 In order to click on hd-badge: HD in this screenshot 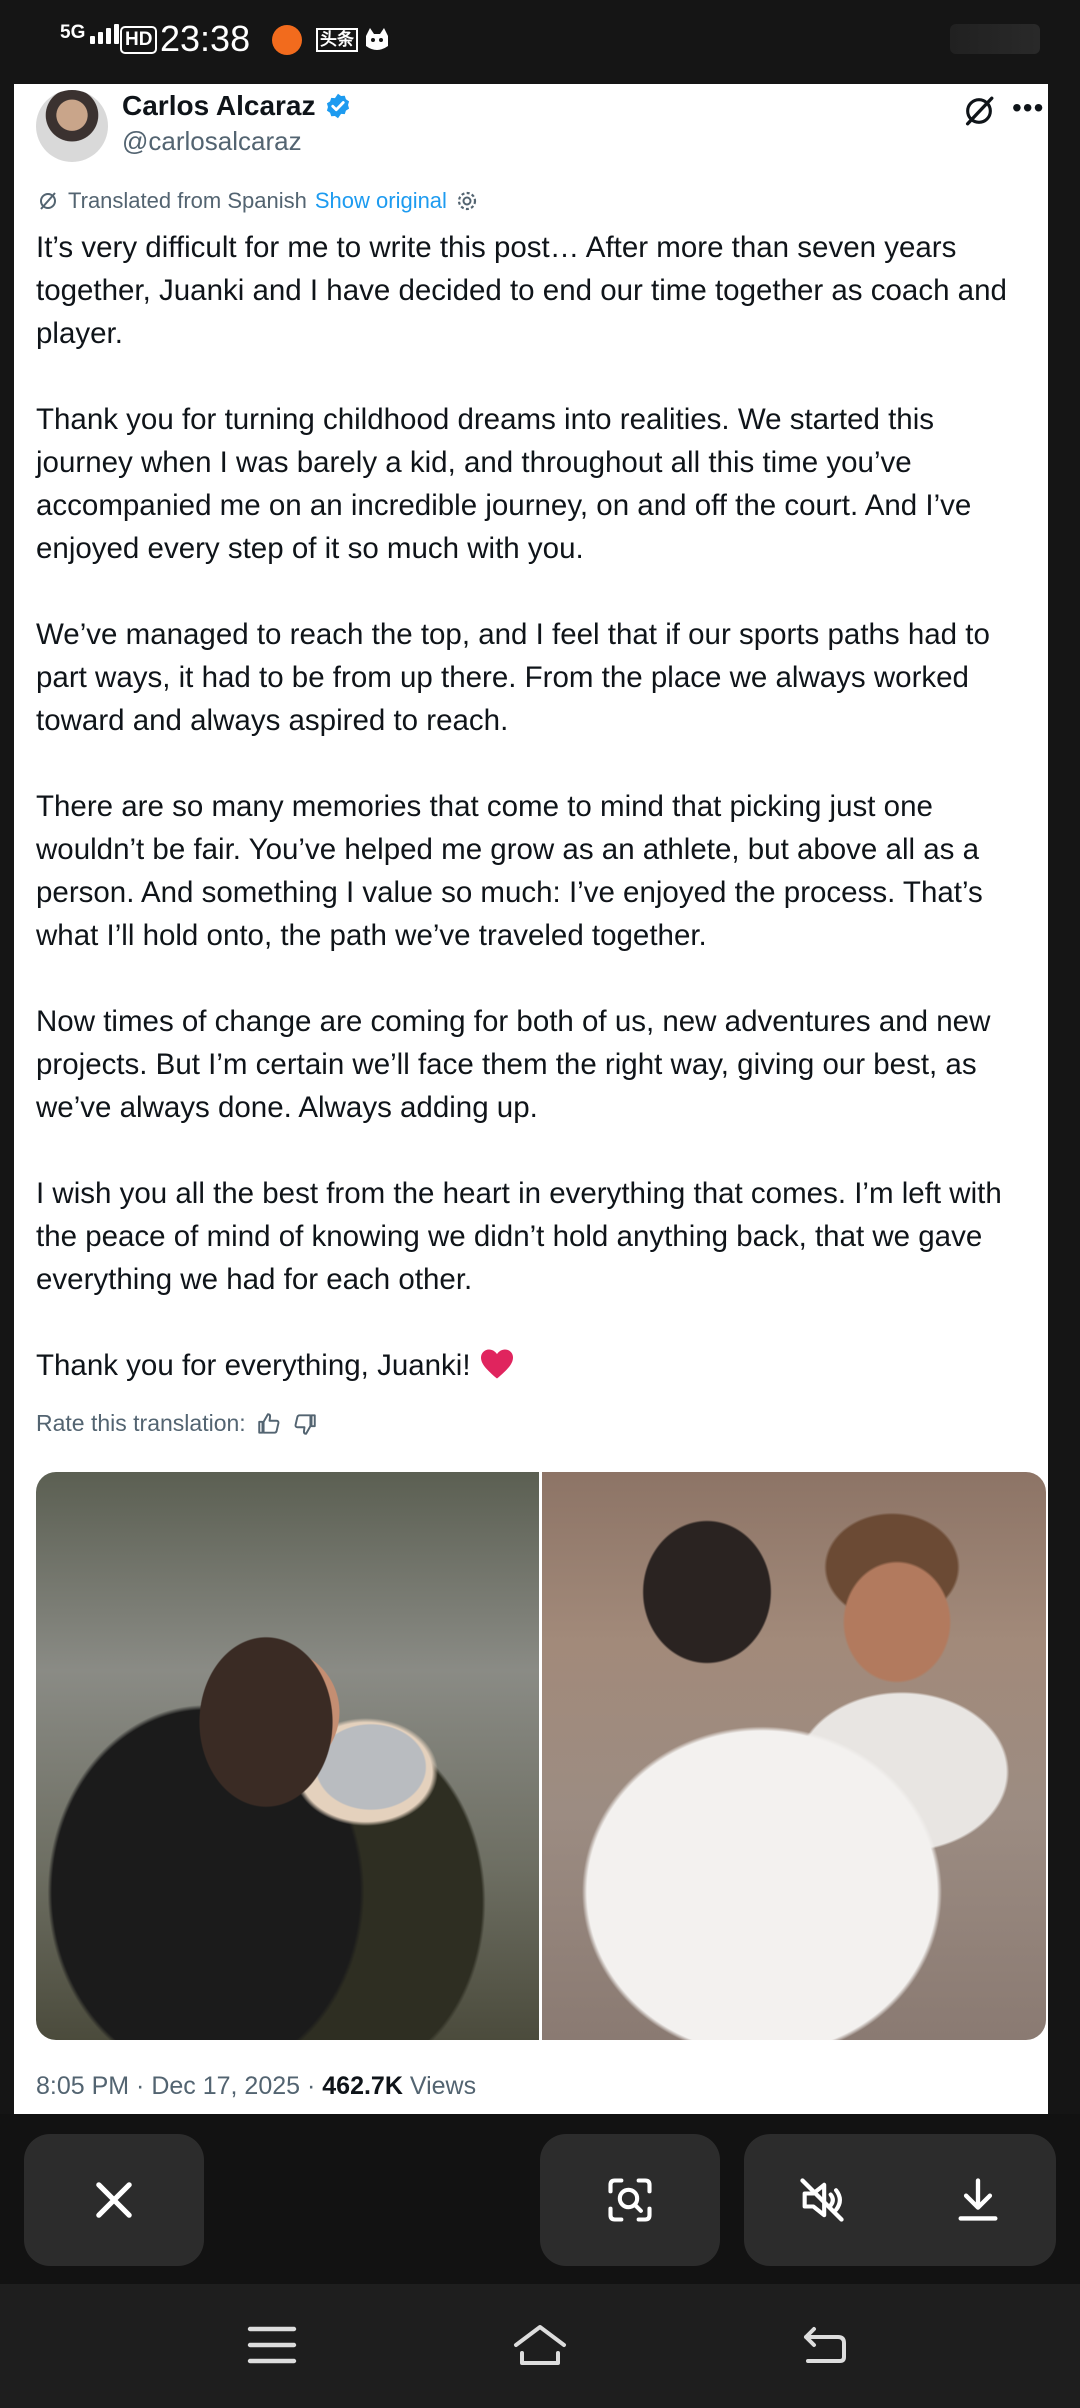, I will do `click(139, 40)`.